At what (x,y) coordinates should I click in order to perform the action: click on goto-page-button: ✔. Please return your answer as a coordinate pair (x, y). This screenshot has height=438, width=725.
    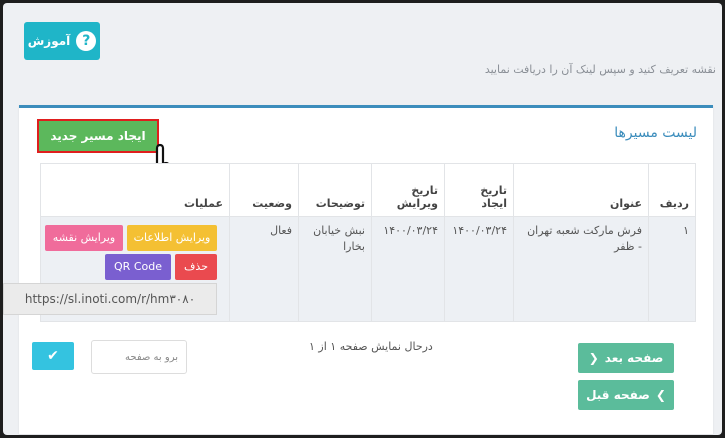
    Looking at the image, I should click on (53, 356).